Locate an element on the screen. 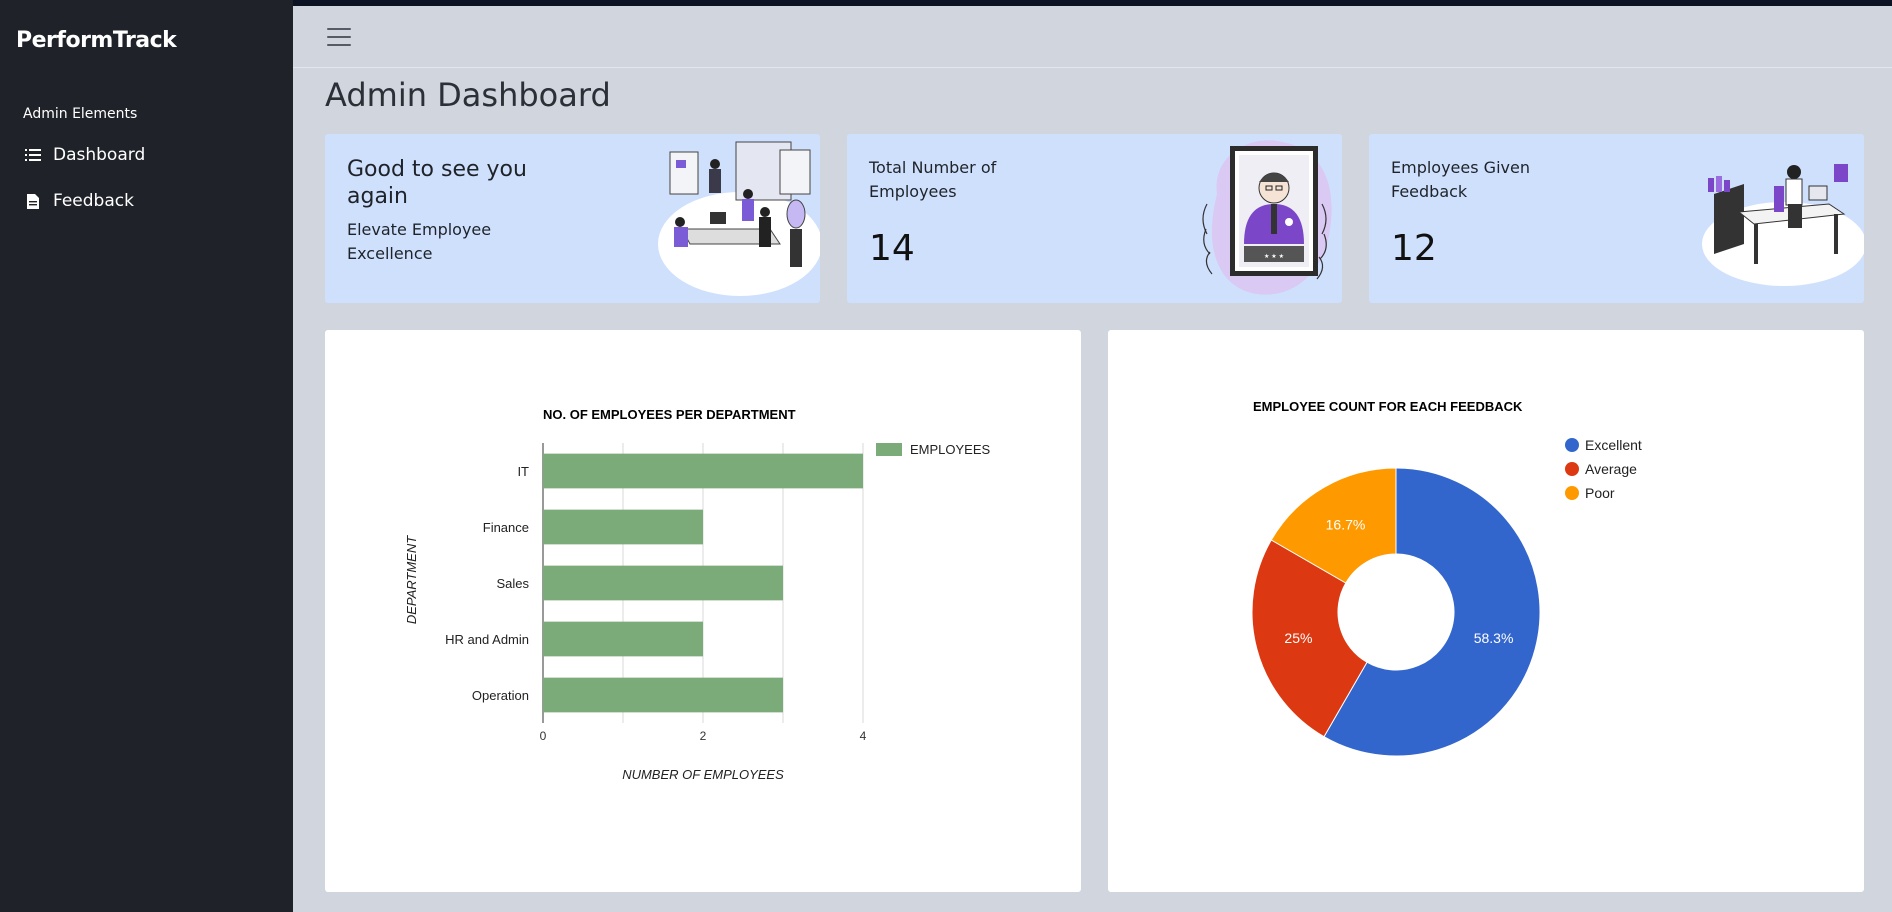 This screenshot has width=1892, height=912. total-employees-card: Total Number of Employees 14 ★ ★ ★ is located at coordinates (1094, 218).